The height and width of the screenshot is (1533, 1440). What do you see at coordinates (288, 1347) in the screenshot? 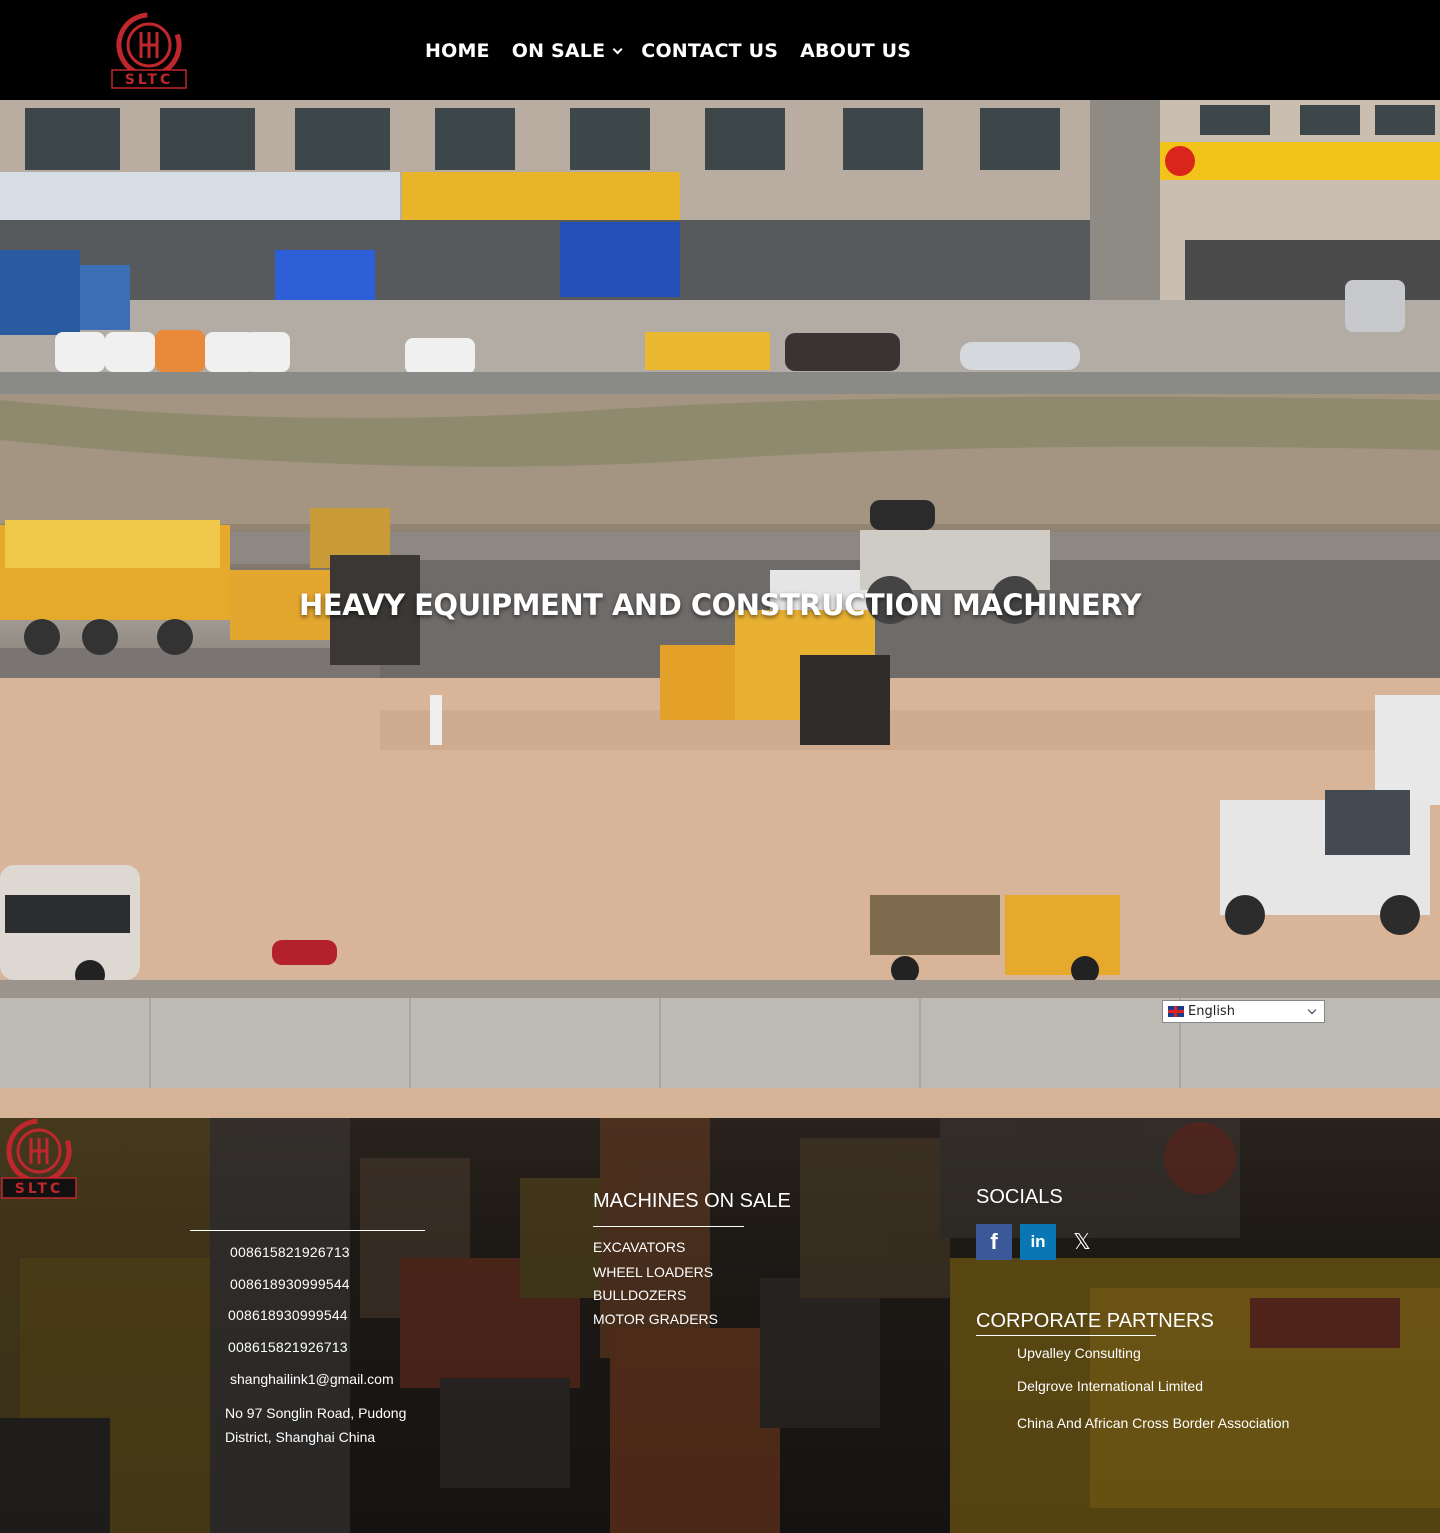
I see `phone-4: 008615821926713` at bounding box center [288, 1347].